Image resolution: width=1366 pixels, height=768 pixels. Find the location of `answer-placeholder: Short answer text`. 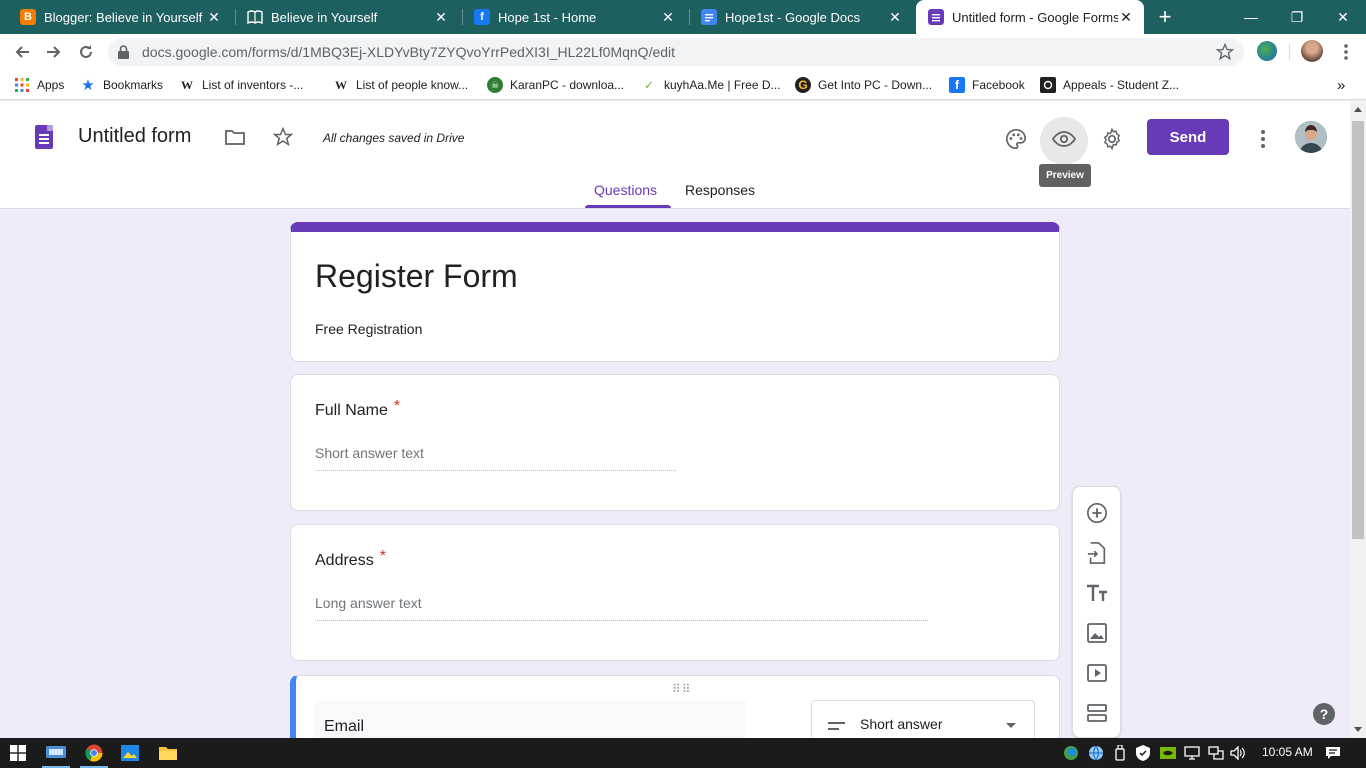

answer-placeholder: Short answer text is located at coordinates (369, 453).